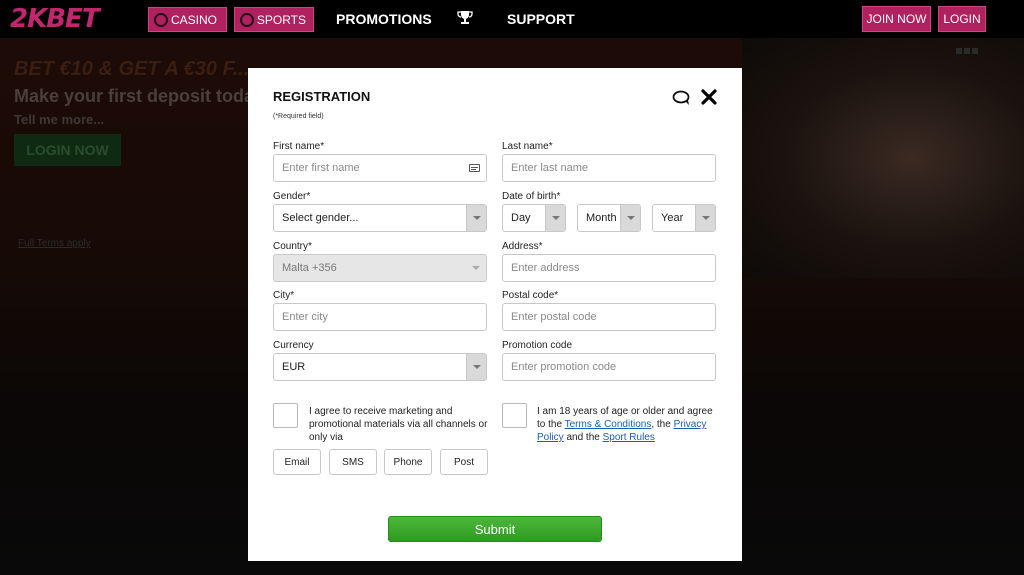 This screenshot has width=1024, height=575. Describe the element at coordinates (962, 19) in the screenshot. I see `login-button: LOGIN` at that location.